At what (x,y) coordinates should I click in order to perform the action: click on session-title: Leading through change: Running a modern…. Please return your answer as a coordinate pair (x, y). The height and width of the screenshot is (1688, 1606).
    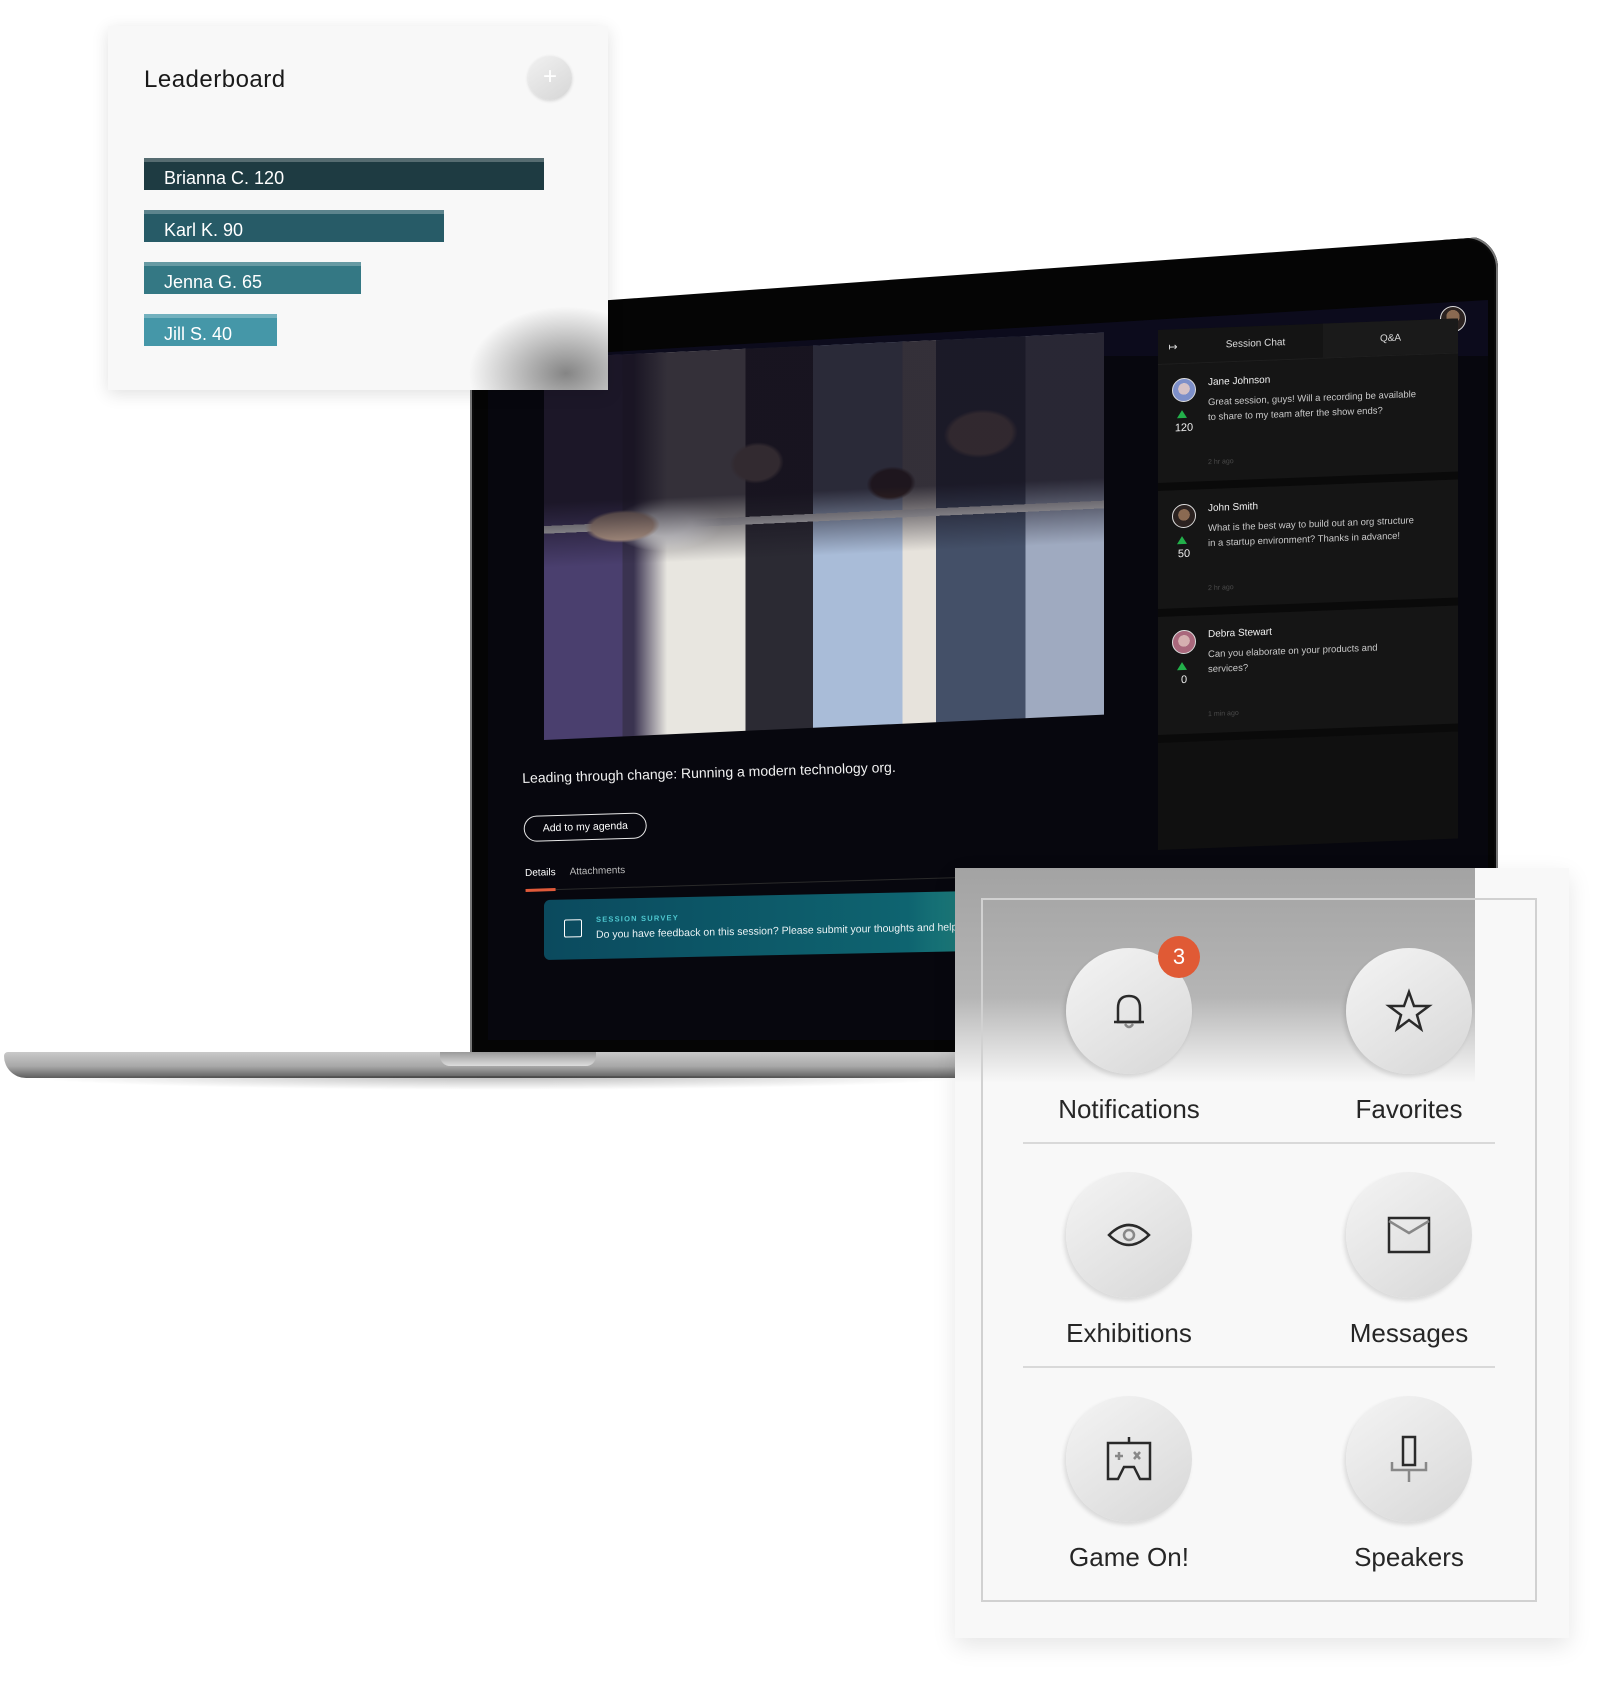
    Looking at the image, I should click on (709, 772).